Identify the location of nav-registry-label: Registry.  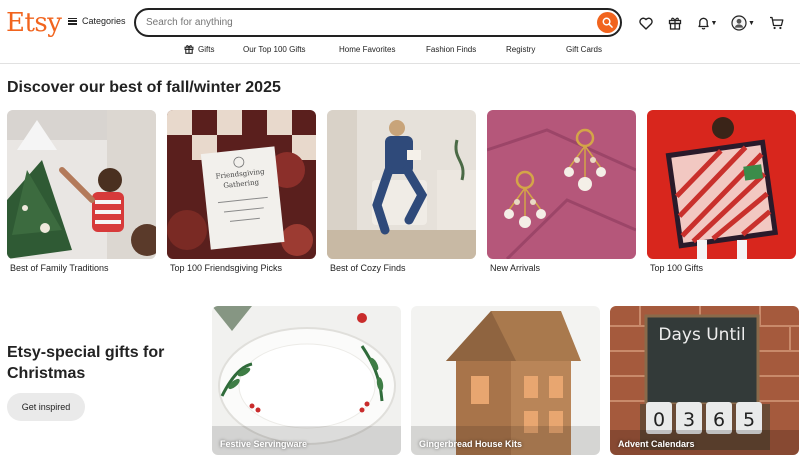
(521, 49).